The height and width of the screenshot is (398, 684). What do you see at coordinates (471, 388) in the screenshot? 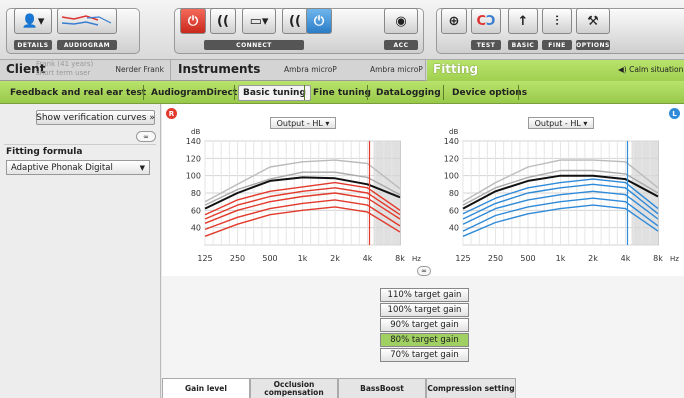
I see `tab-compression-setting: Compression setting` at bounding box center [471, 388].